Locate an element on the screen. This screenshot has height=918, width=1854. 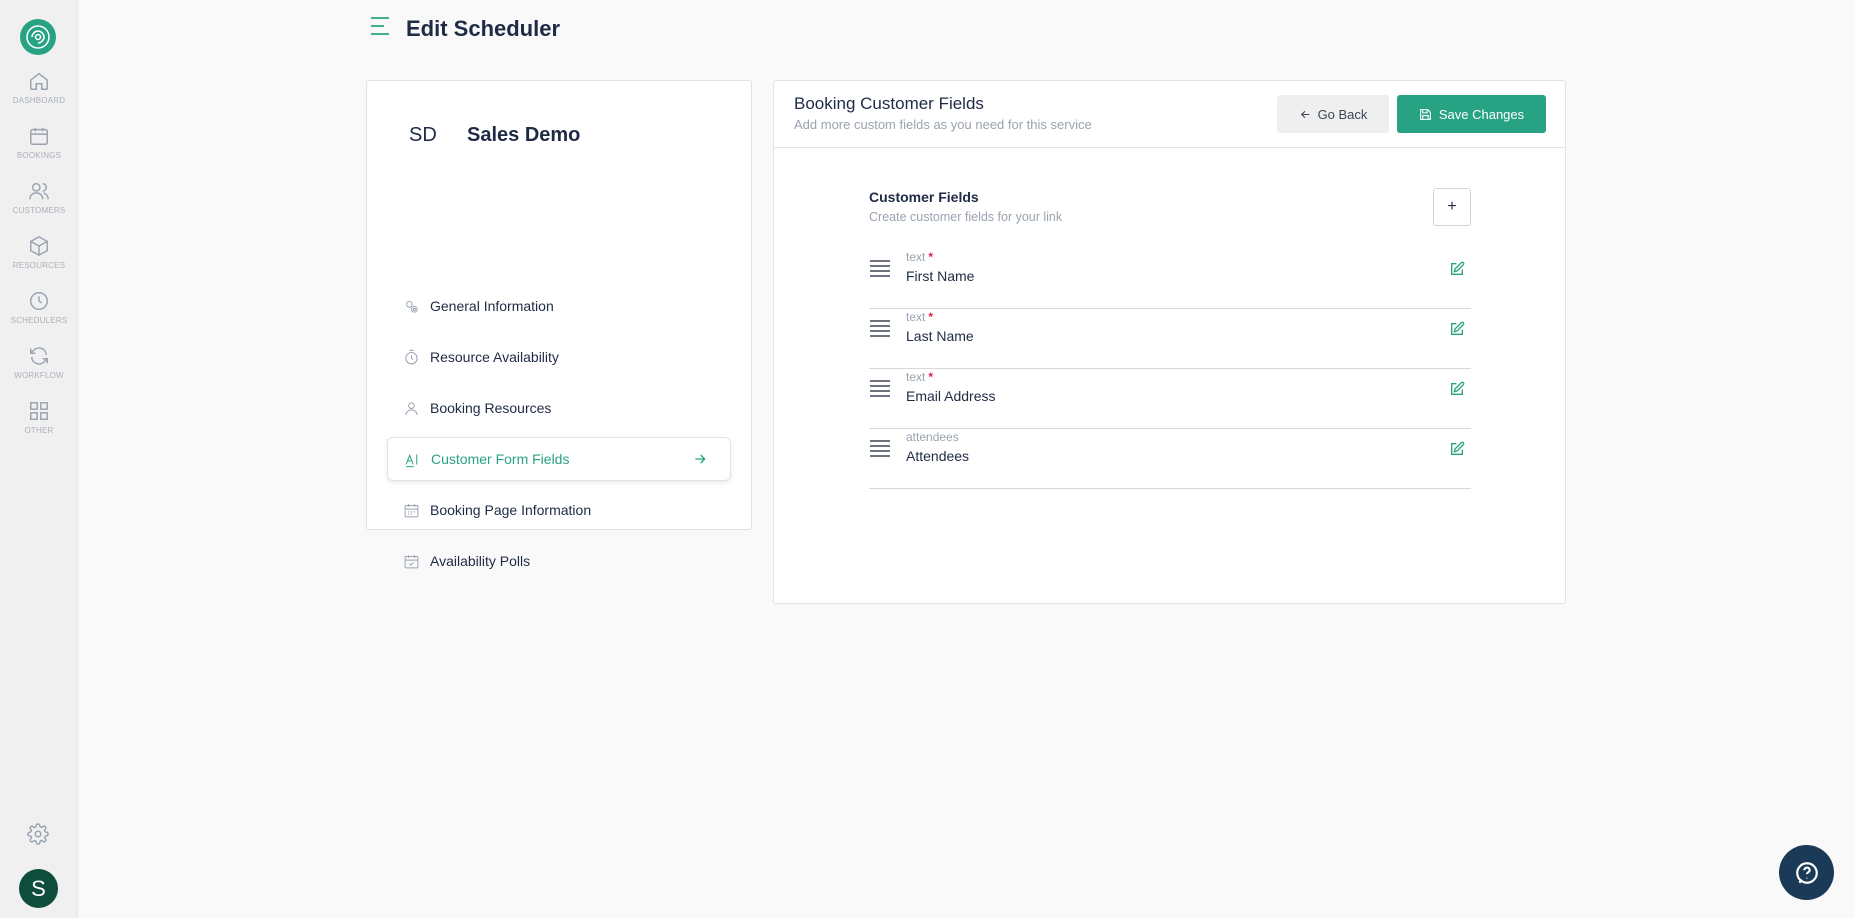
field-row: text * Email Address is located at coordinates (1170, 399).